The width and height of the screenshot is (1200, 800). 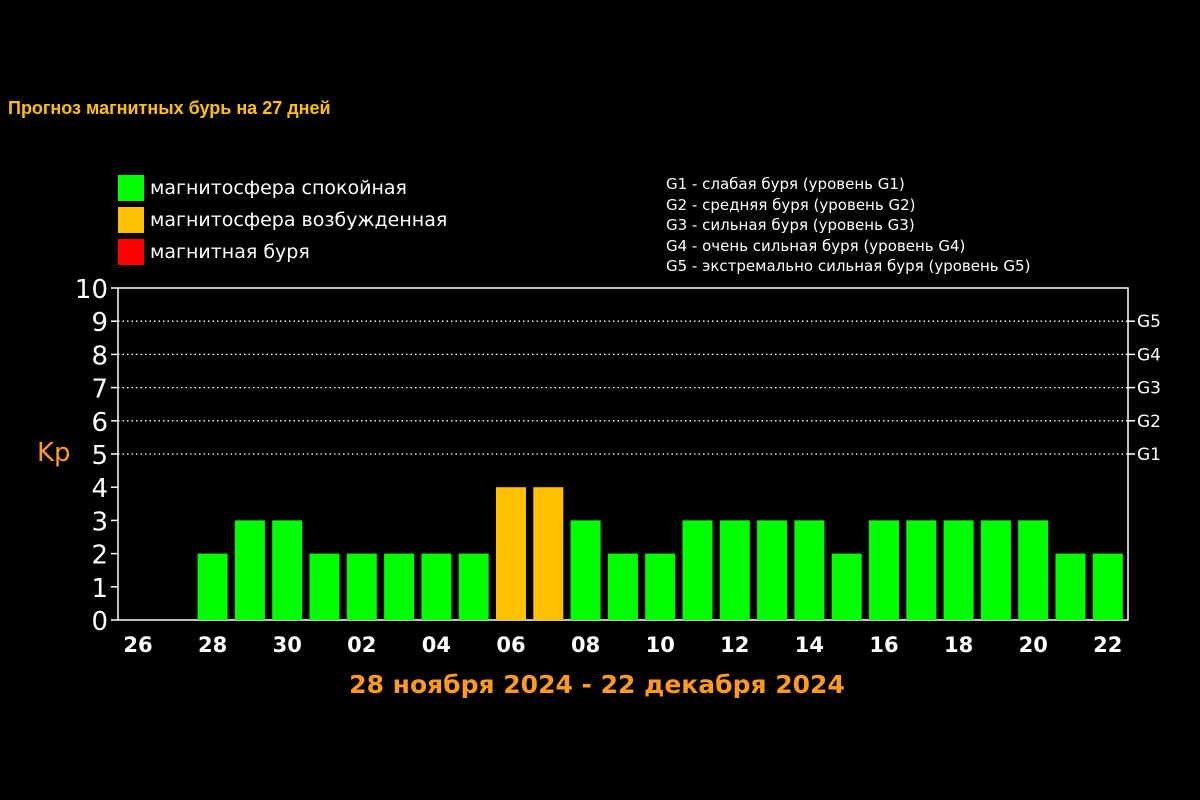 I want to click on y-tick-label-3: 3, so click(x=99, y=522).